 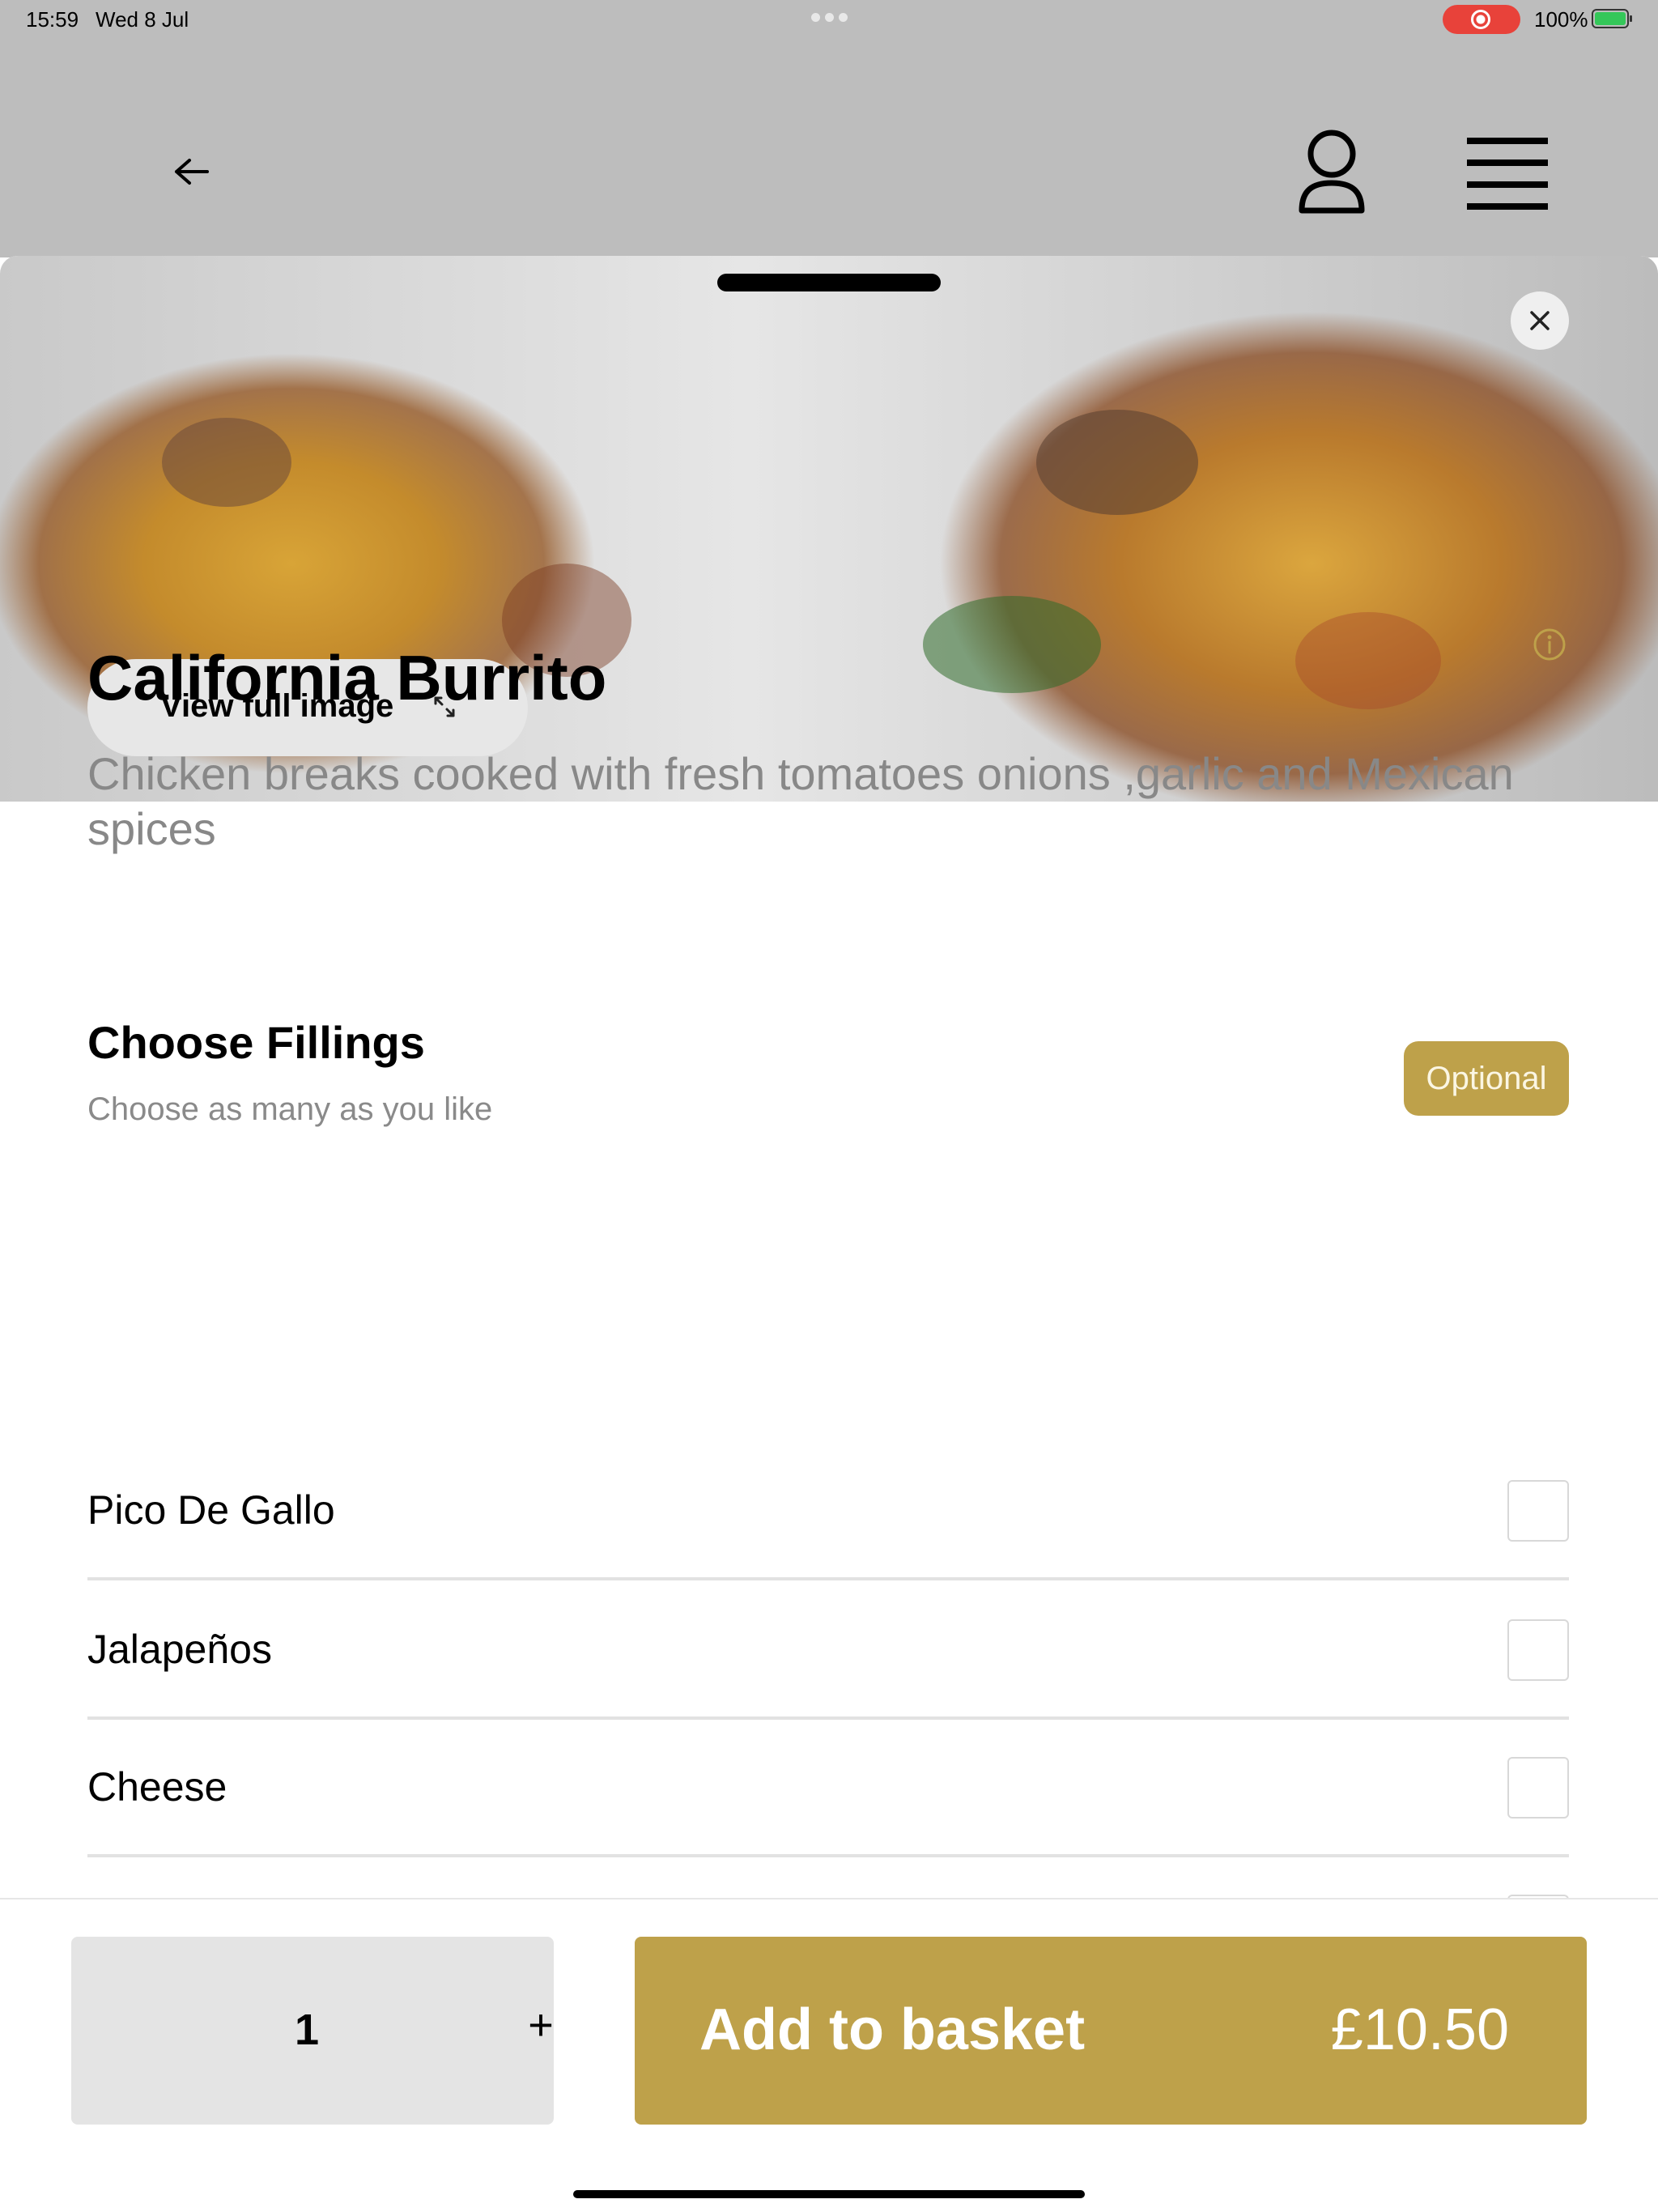 What do you see at coordinates (142, 19) in the screenshot?
I see `status-date: Wed 8 Jul` at bounding box center [142, 19].